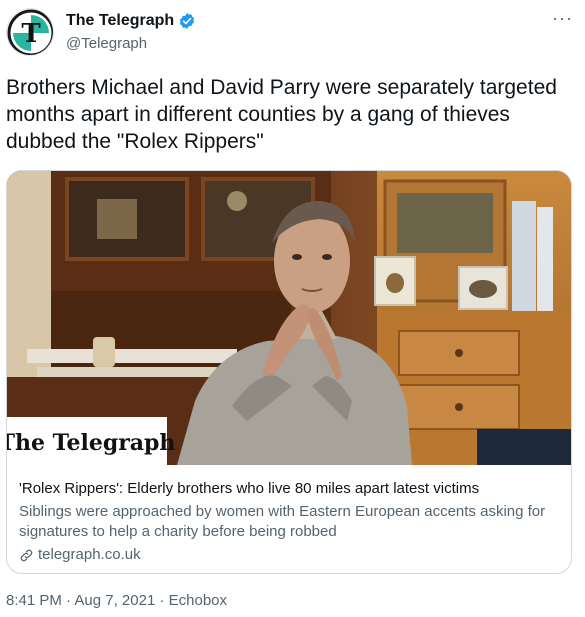 The image size is (585, 617). I want to click on avatar: T, so click(30, 32).